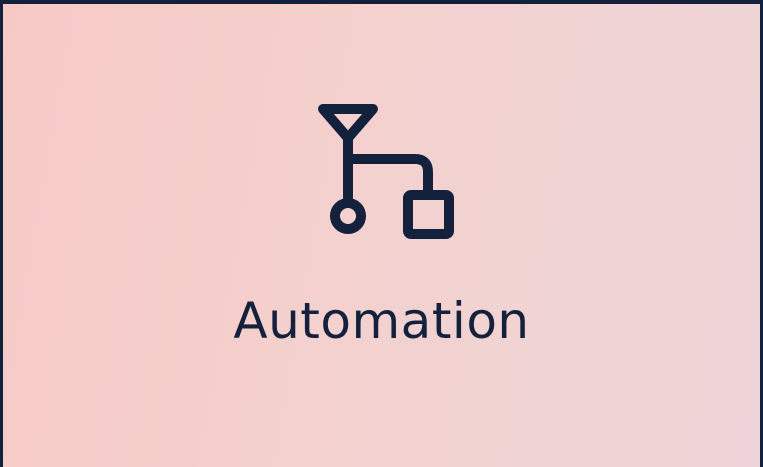  What do you see at coordinates (381, 321) in the screenshot?
I see `tile-label: Automation` at bounding box center [381, 321].